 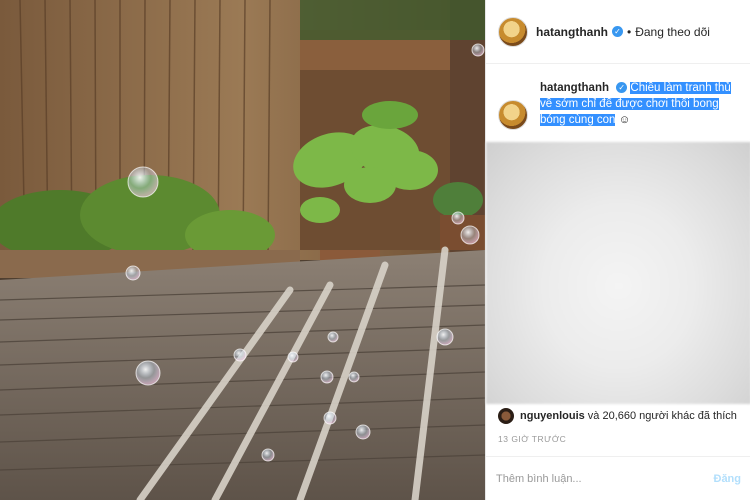 I want to click on liker-username: nguyenlouis, so click(x=552, y=416).